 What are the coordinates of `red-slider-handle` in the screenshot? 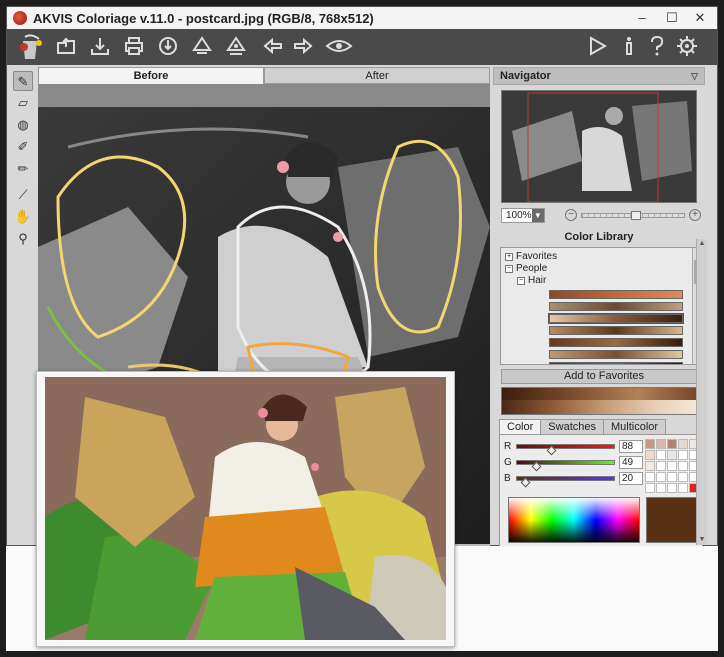 It's located at (551, 450).